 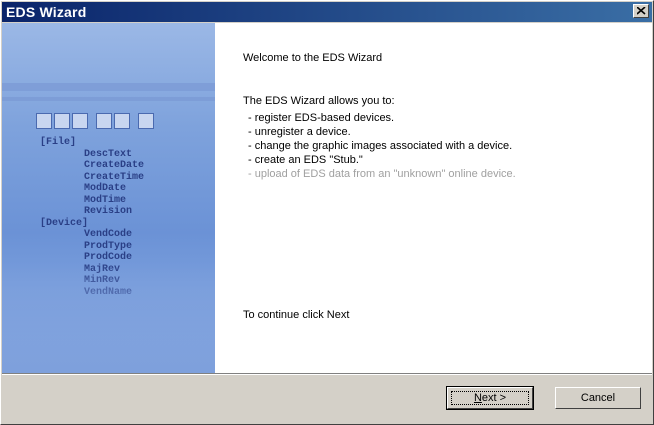 I want to click on code-line: ModTime= 15, so click(x=105, y=200).